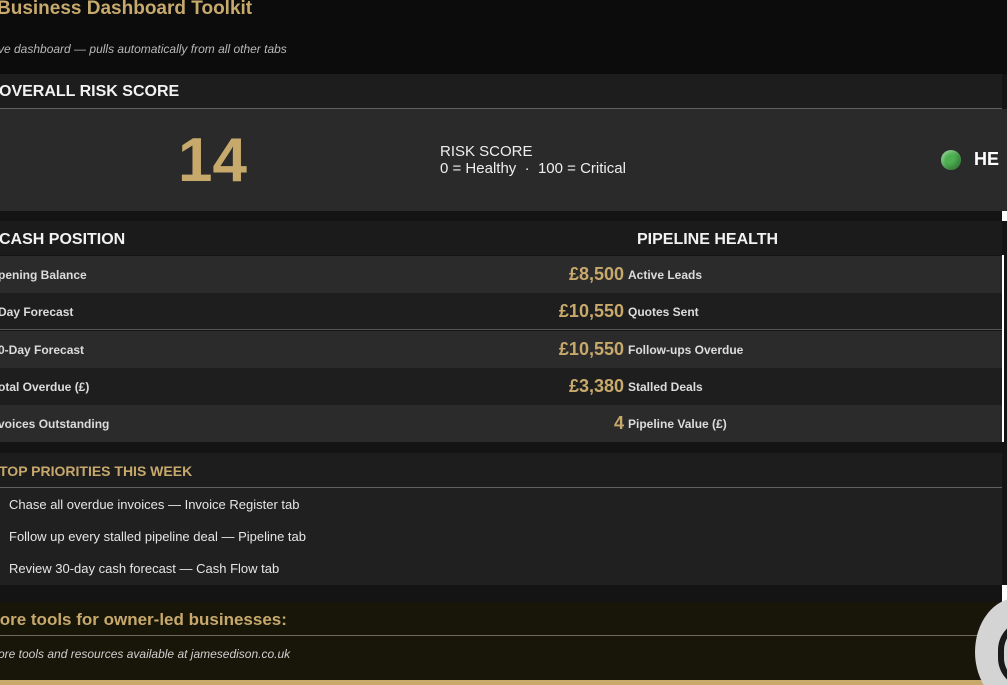 The width and height of the screenshot is (1007, 685). Describe the element at coordinates (501, 91) in the screenshot. I see `risk-score-heading: OVERALL RISK SCORE` at that location.